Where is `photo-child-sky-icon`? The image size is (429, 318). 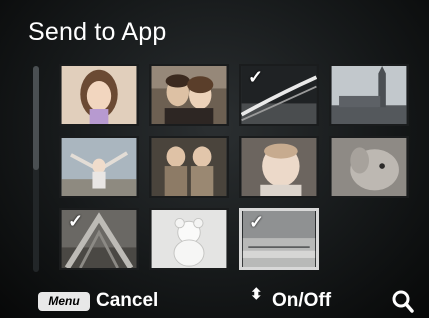
photo-child-sky-icon is located at coordinates (99, 167).